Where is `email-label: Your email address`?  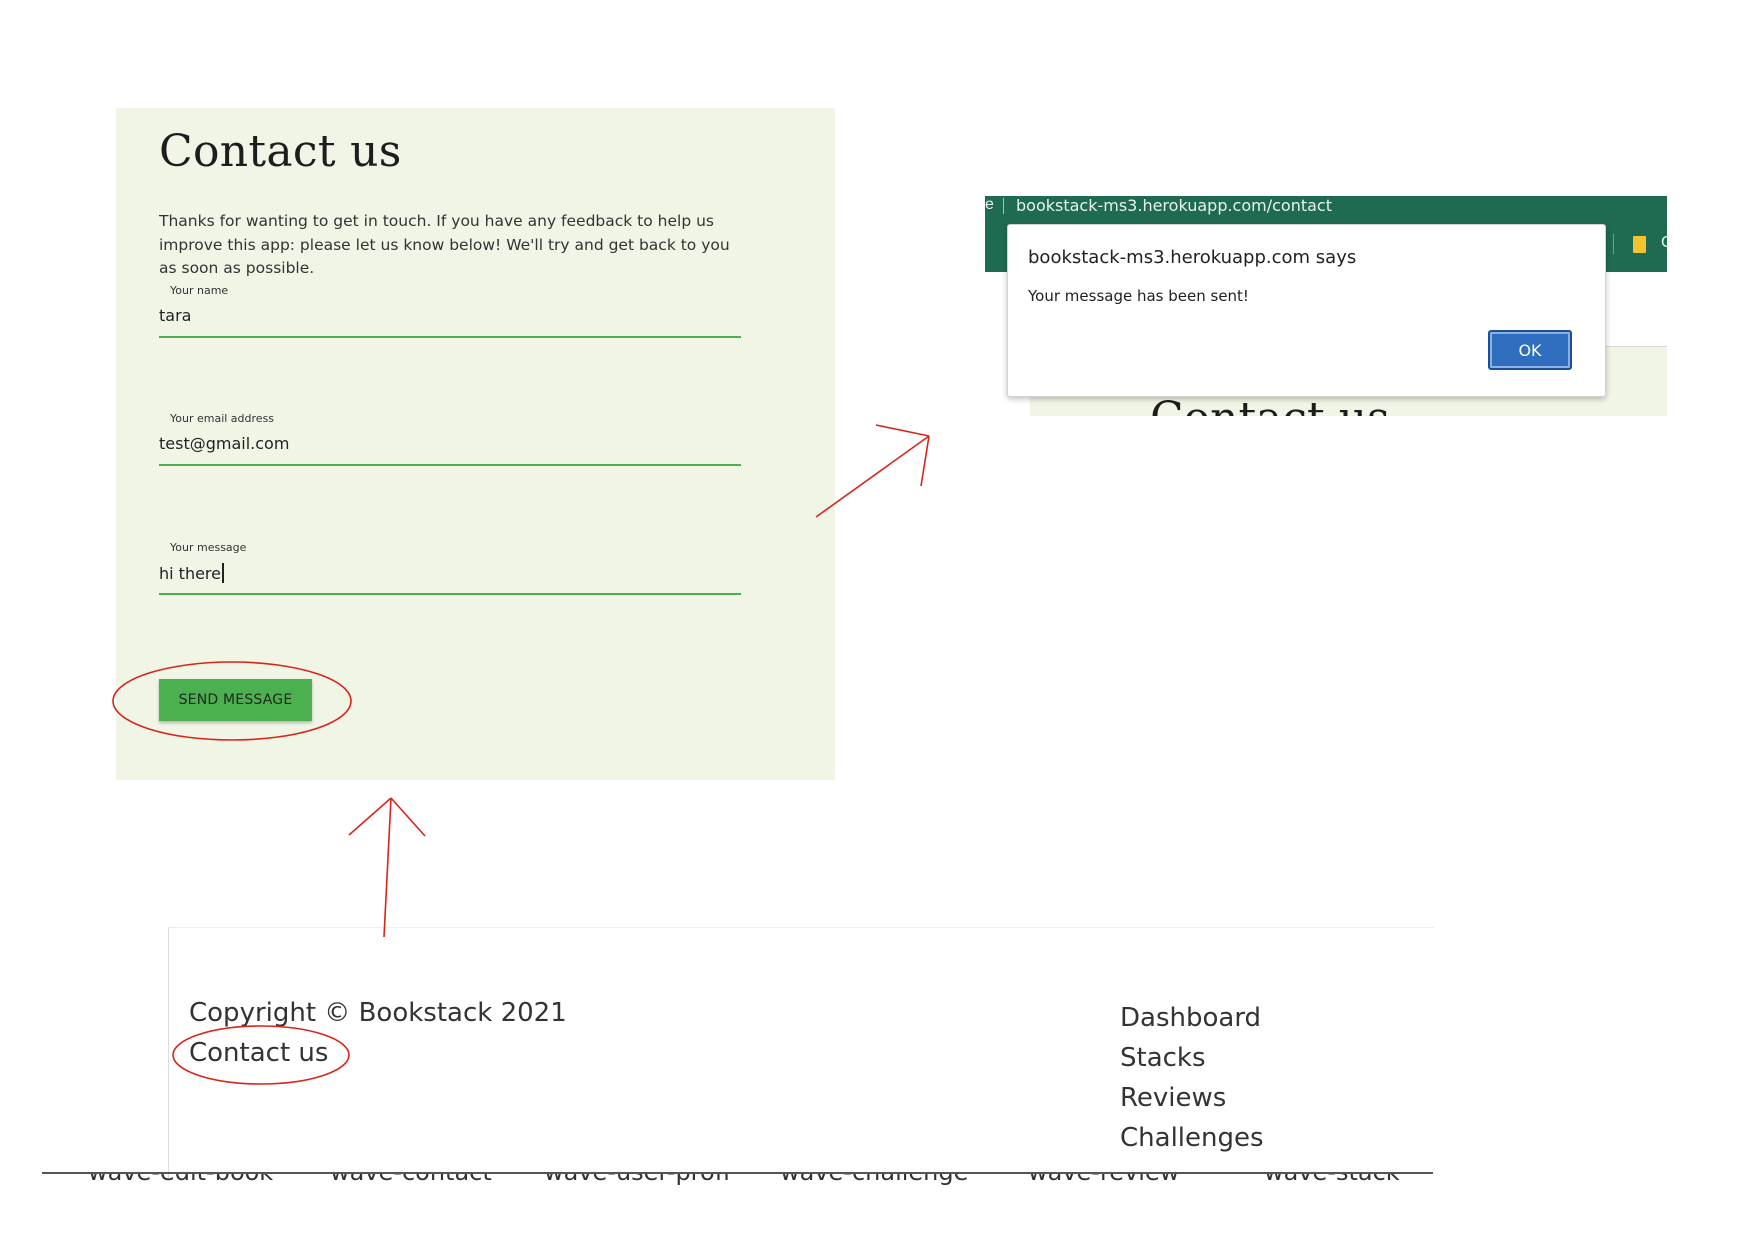
email-label: Your email address is located at coordinates (222, 418).